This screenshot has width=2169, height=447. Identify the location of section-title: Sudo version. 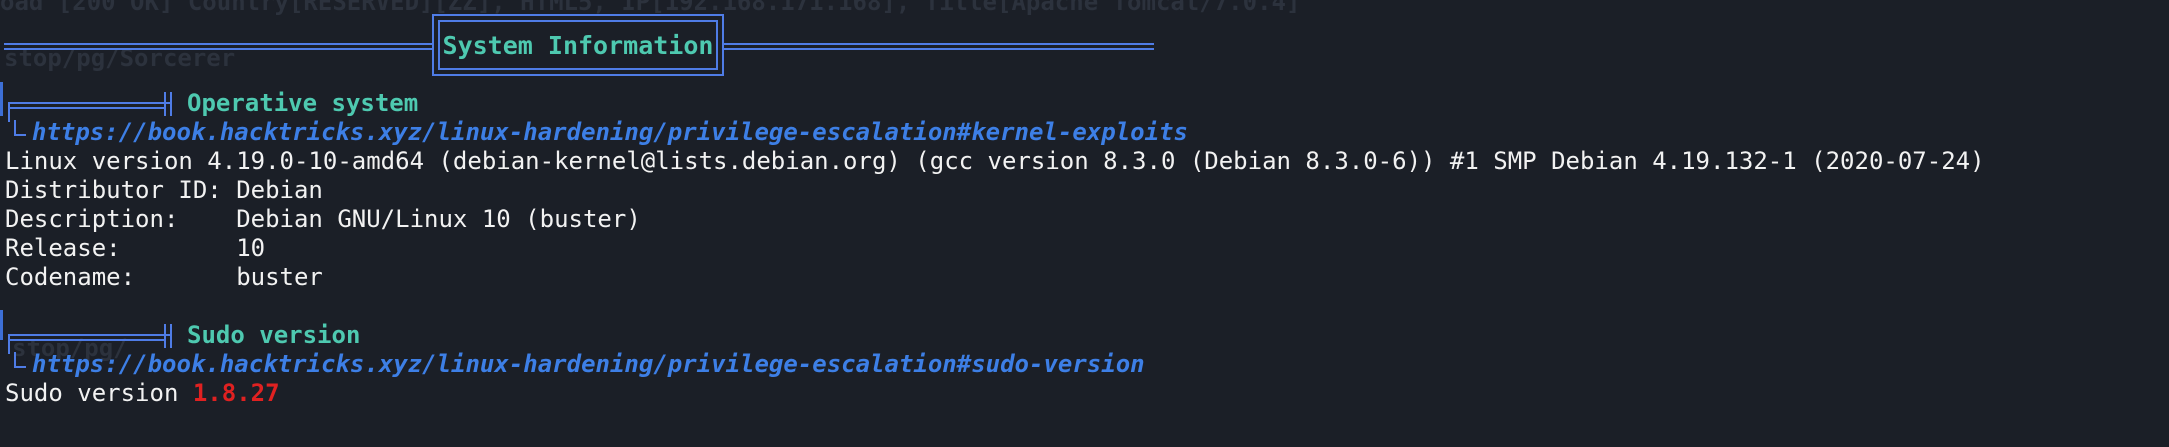
(274, 335).